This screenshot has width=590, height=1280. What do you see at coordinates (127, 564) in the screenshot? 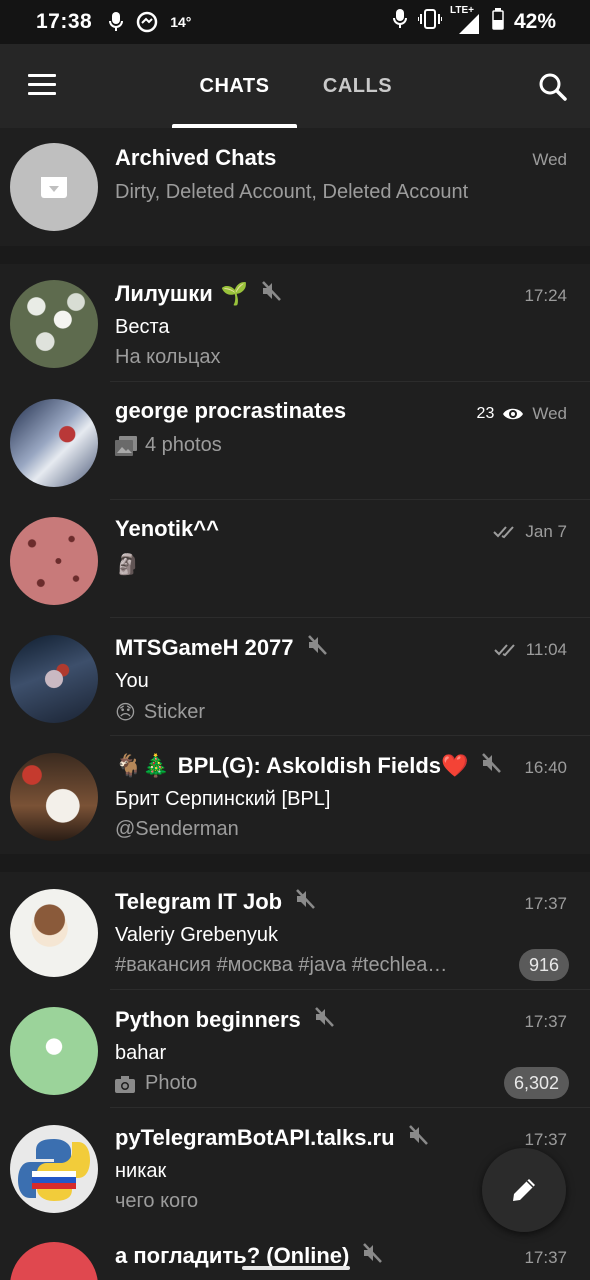
I see `moai-emoji: 🗿` at bounding box center [127, 564].